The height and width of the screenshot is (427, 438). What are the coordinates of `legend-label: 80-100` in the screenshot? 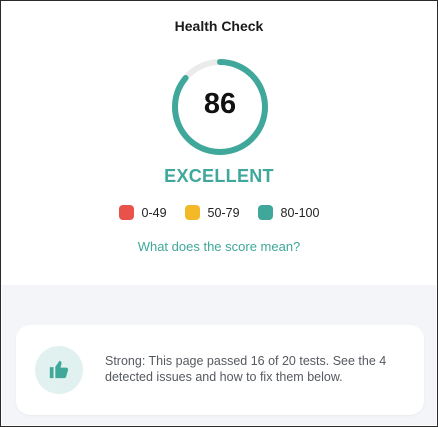 It's located at (300, 212).